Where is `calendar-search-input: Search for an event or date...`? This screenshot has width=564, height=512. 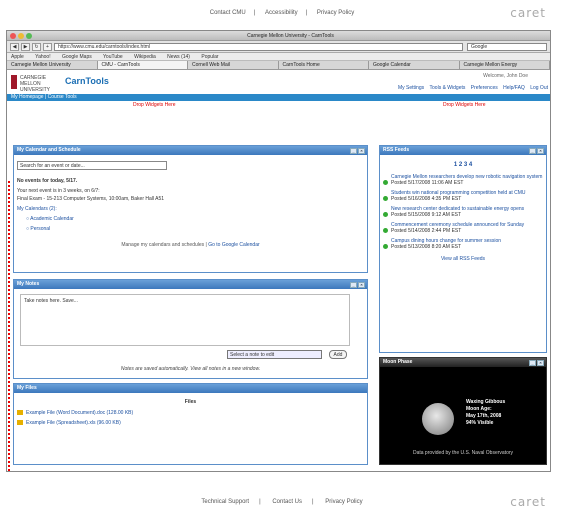 calendar-search-input: Search for an event or date... is located at coordinates (92, 165).